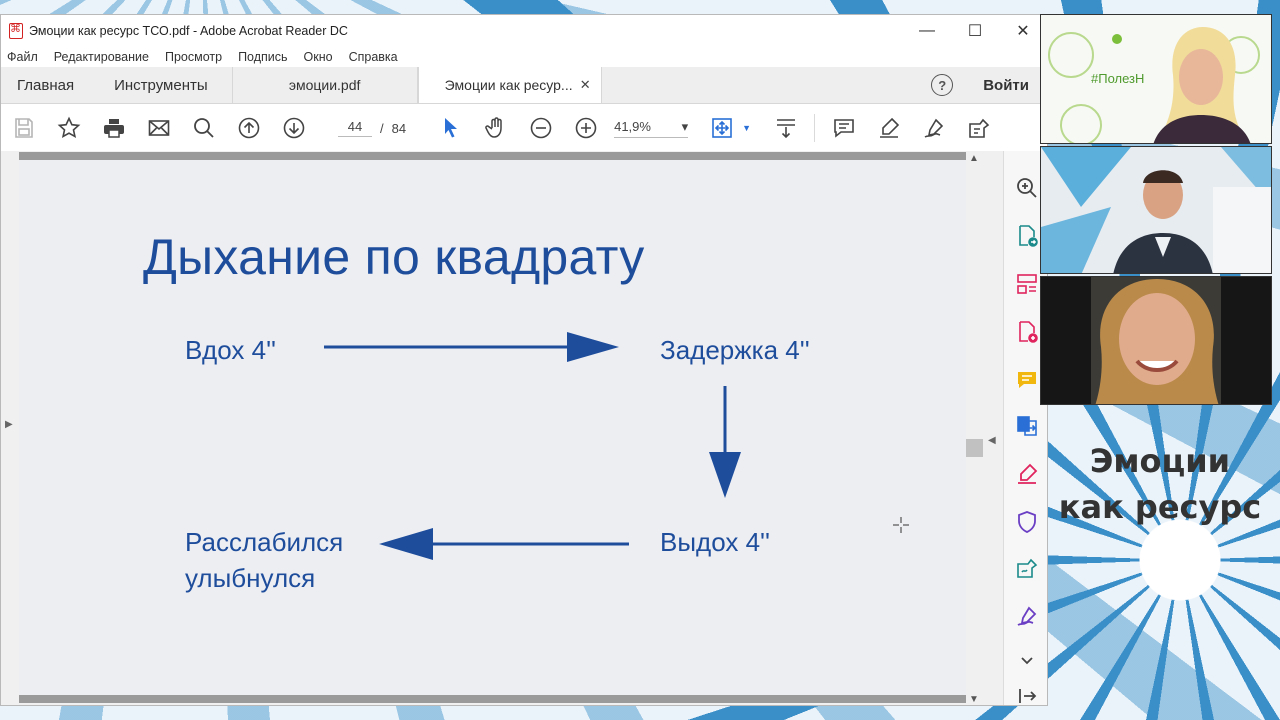 The height and width of the screenshot is (720, 1280). Describe the element at coordinates (974, 428) in the screenshot. I see `vertical-scrollbar: ▲ ▼` at that location.